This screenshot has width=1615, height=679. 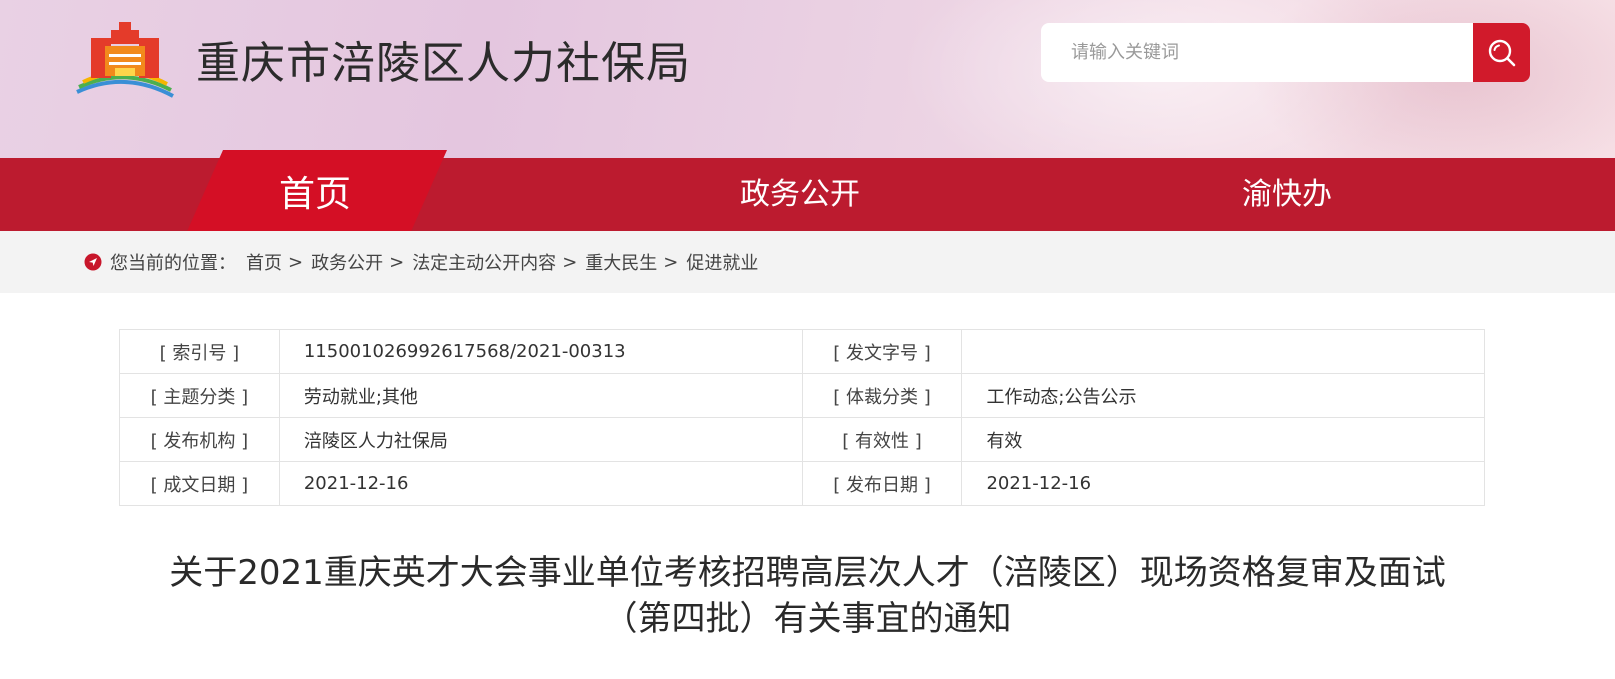 I want to click on search-input, so click(x=1257, y=52).